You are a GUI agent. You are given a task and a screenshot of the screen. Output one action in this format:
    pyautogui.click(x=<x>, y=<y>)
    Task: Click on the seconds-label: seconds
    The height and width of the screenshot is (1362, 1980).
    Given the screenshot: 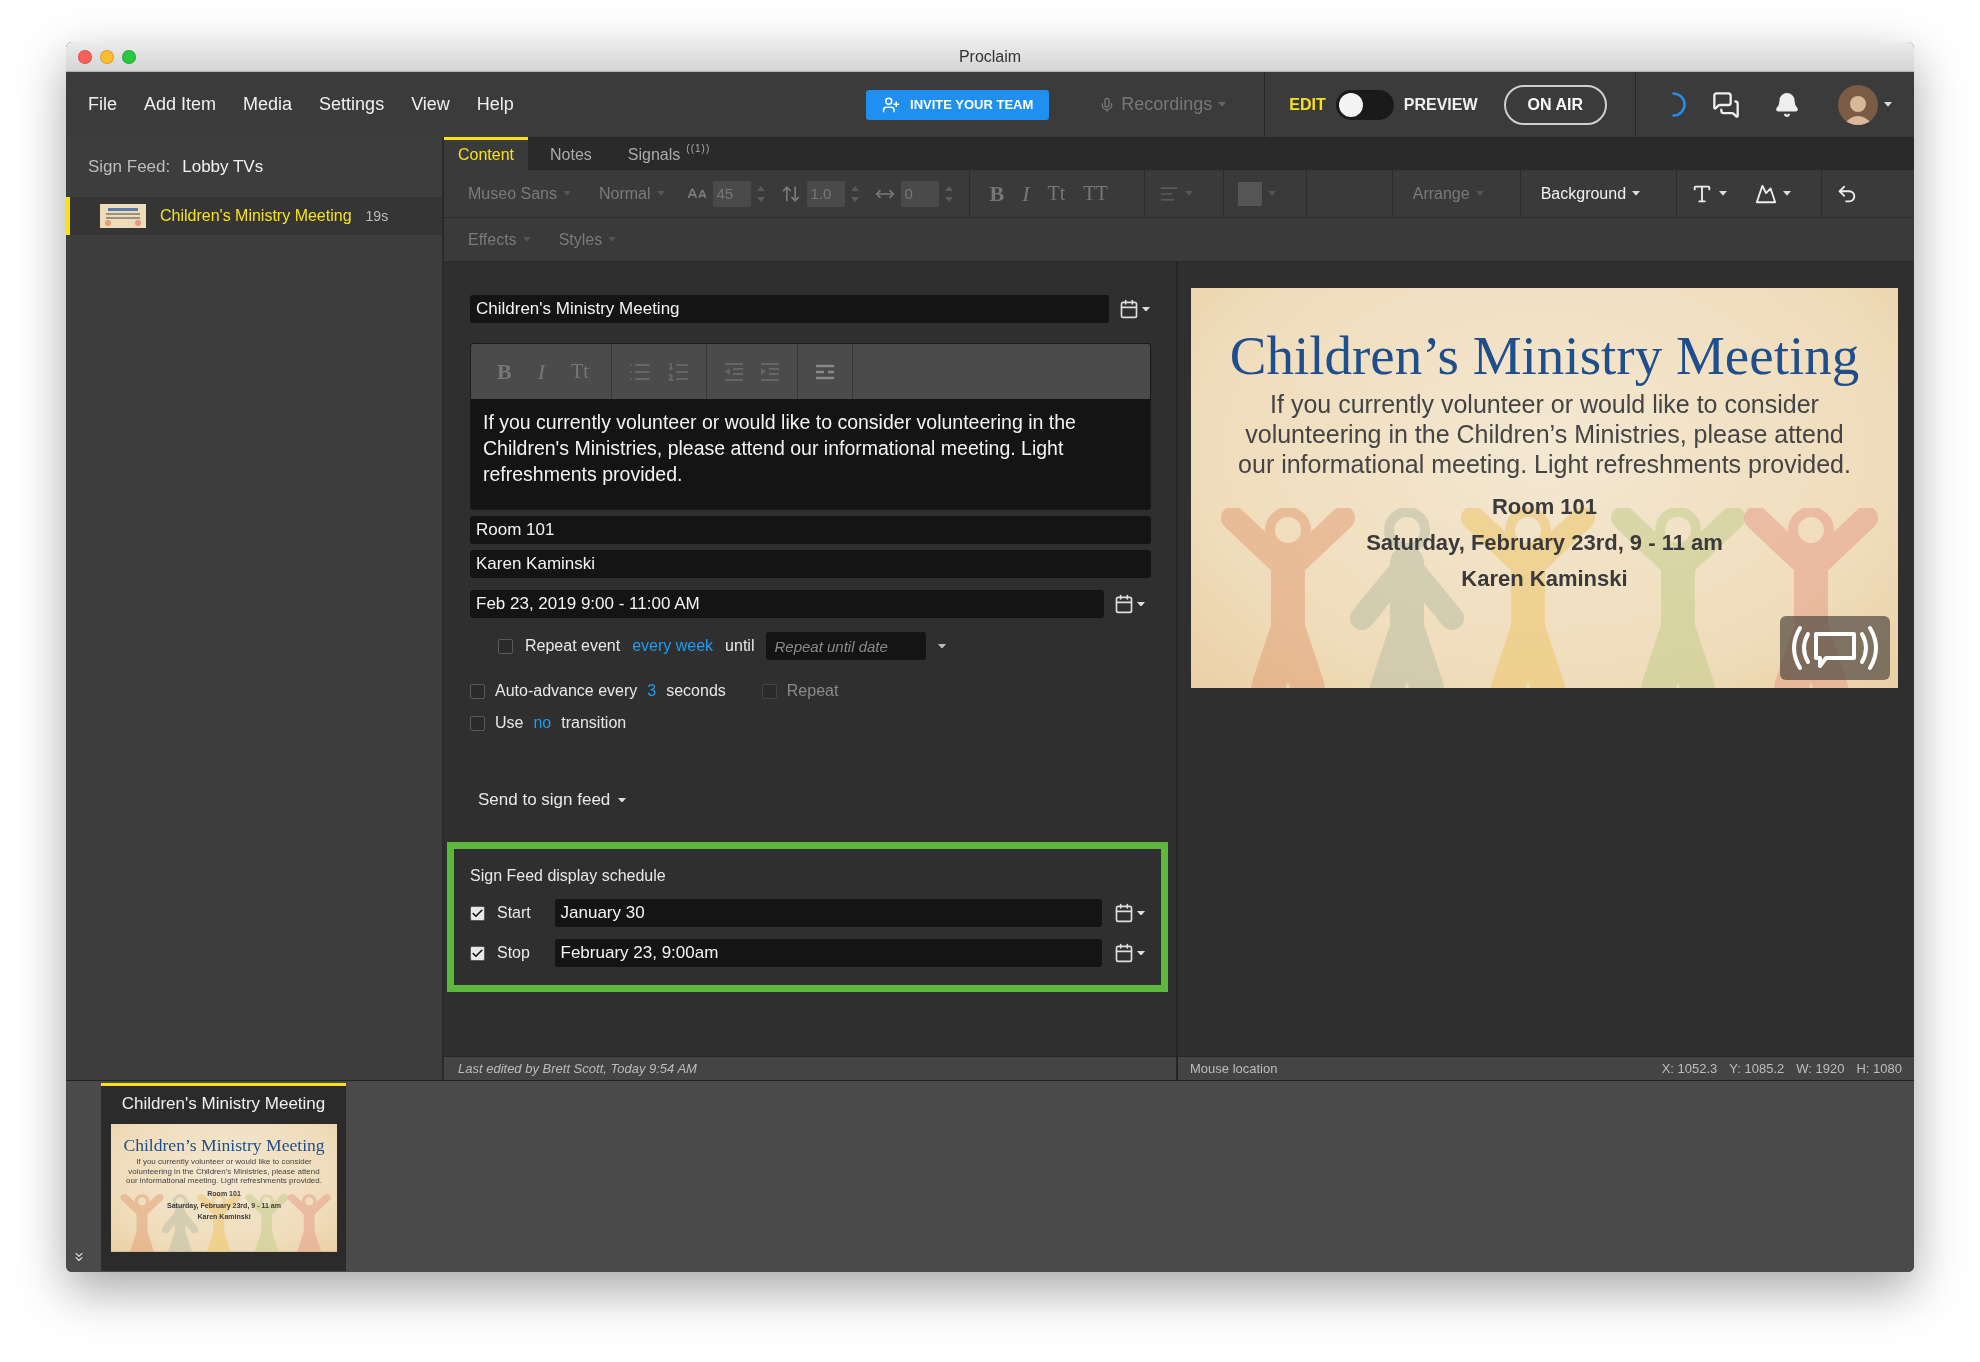 What is the action you would take?
    pyautogui.click(x=696, y=691)
    